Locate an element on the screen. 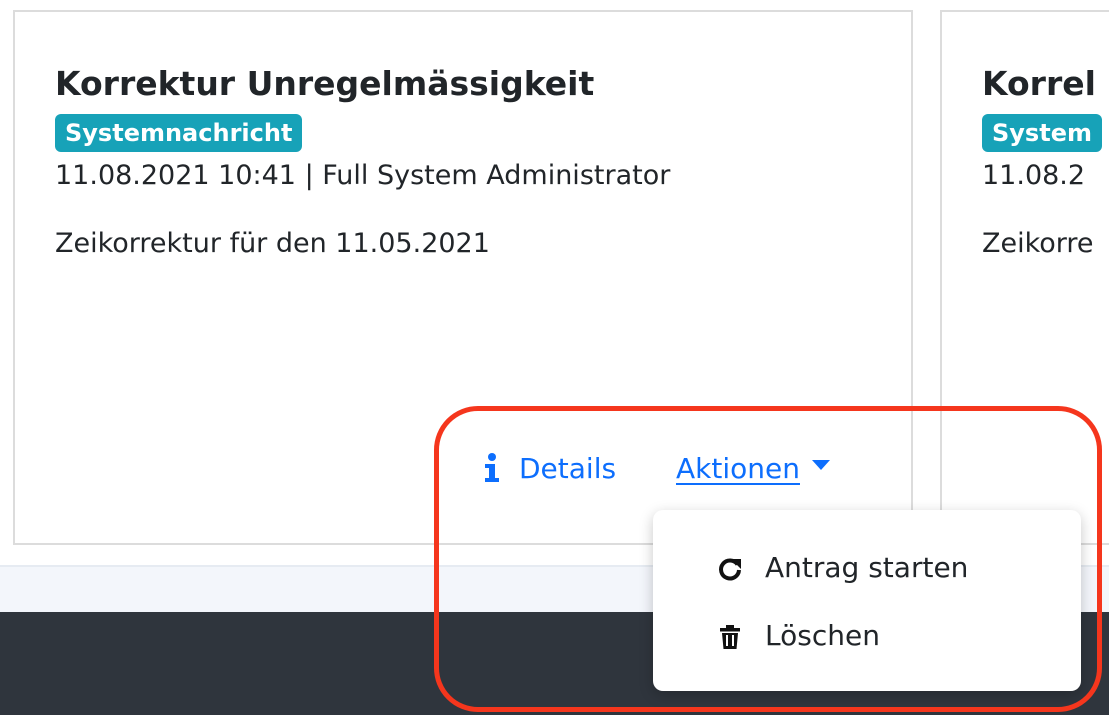  caret-down-icon is located at coordinates (820, 465).